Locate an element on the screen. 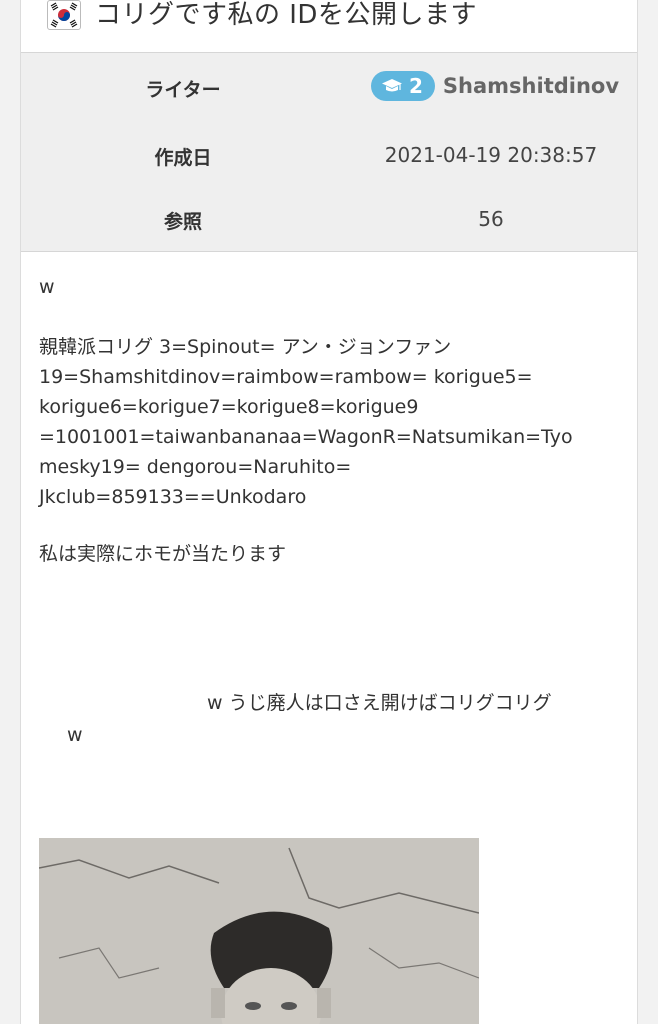 The image size is (658, 1024). date-value: 2021-04-19 20:38:57 is located at coordinates (491, 155).